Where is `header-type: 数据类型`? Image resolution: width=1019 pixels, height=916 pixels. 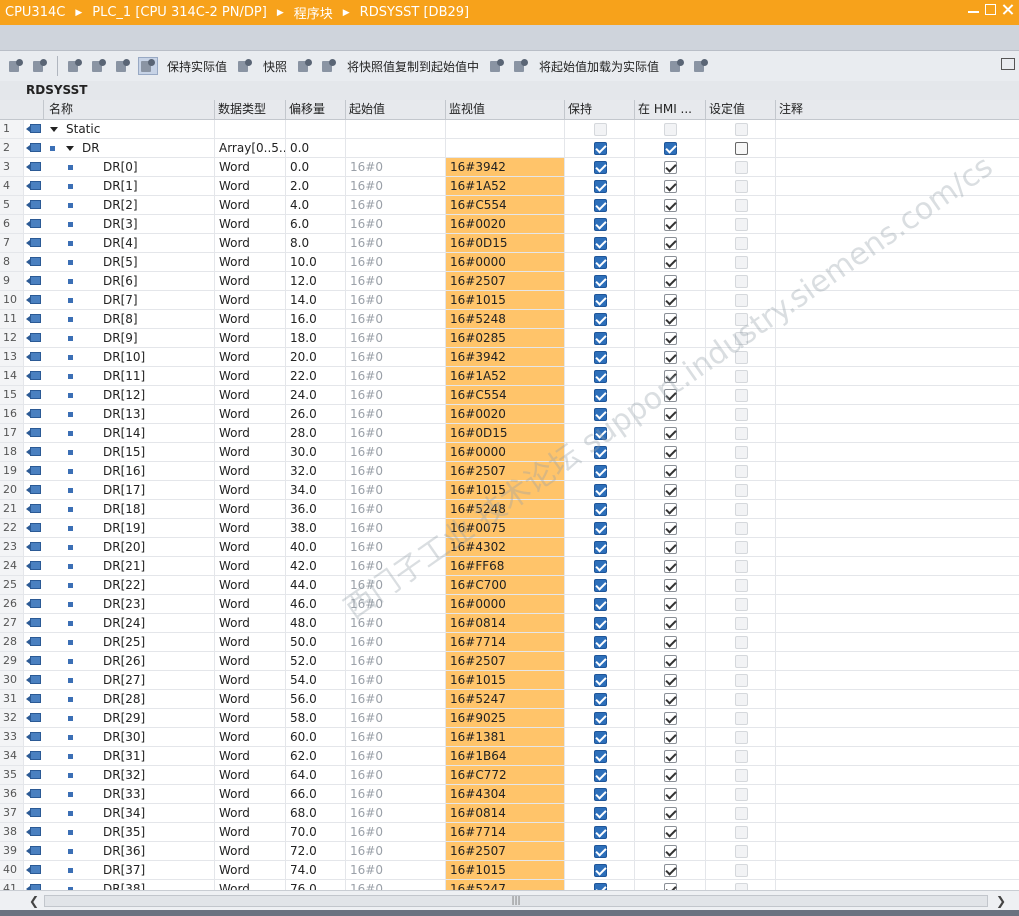
header-type: 数据类型 is located at coordinates (250, 109).